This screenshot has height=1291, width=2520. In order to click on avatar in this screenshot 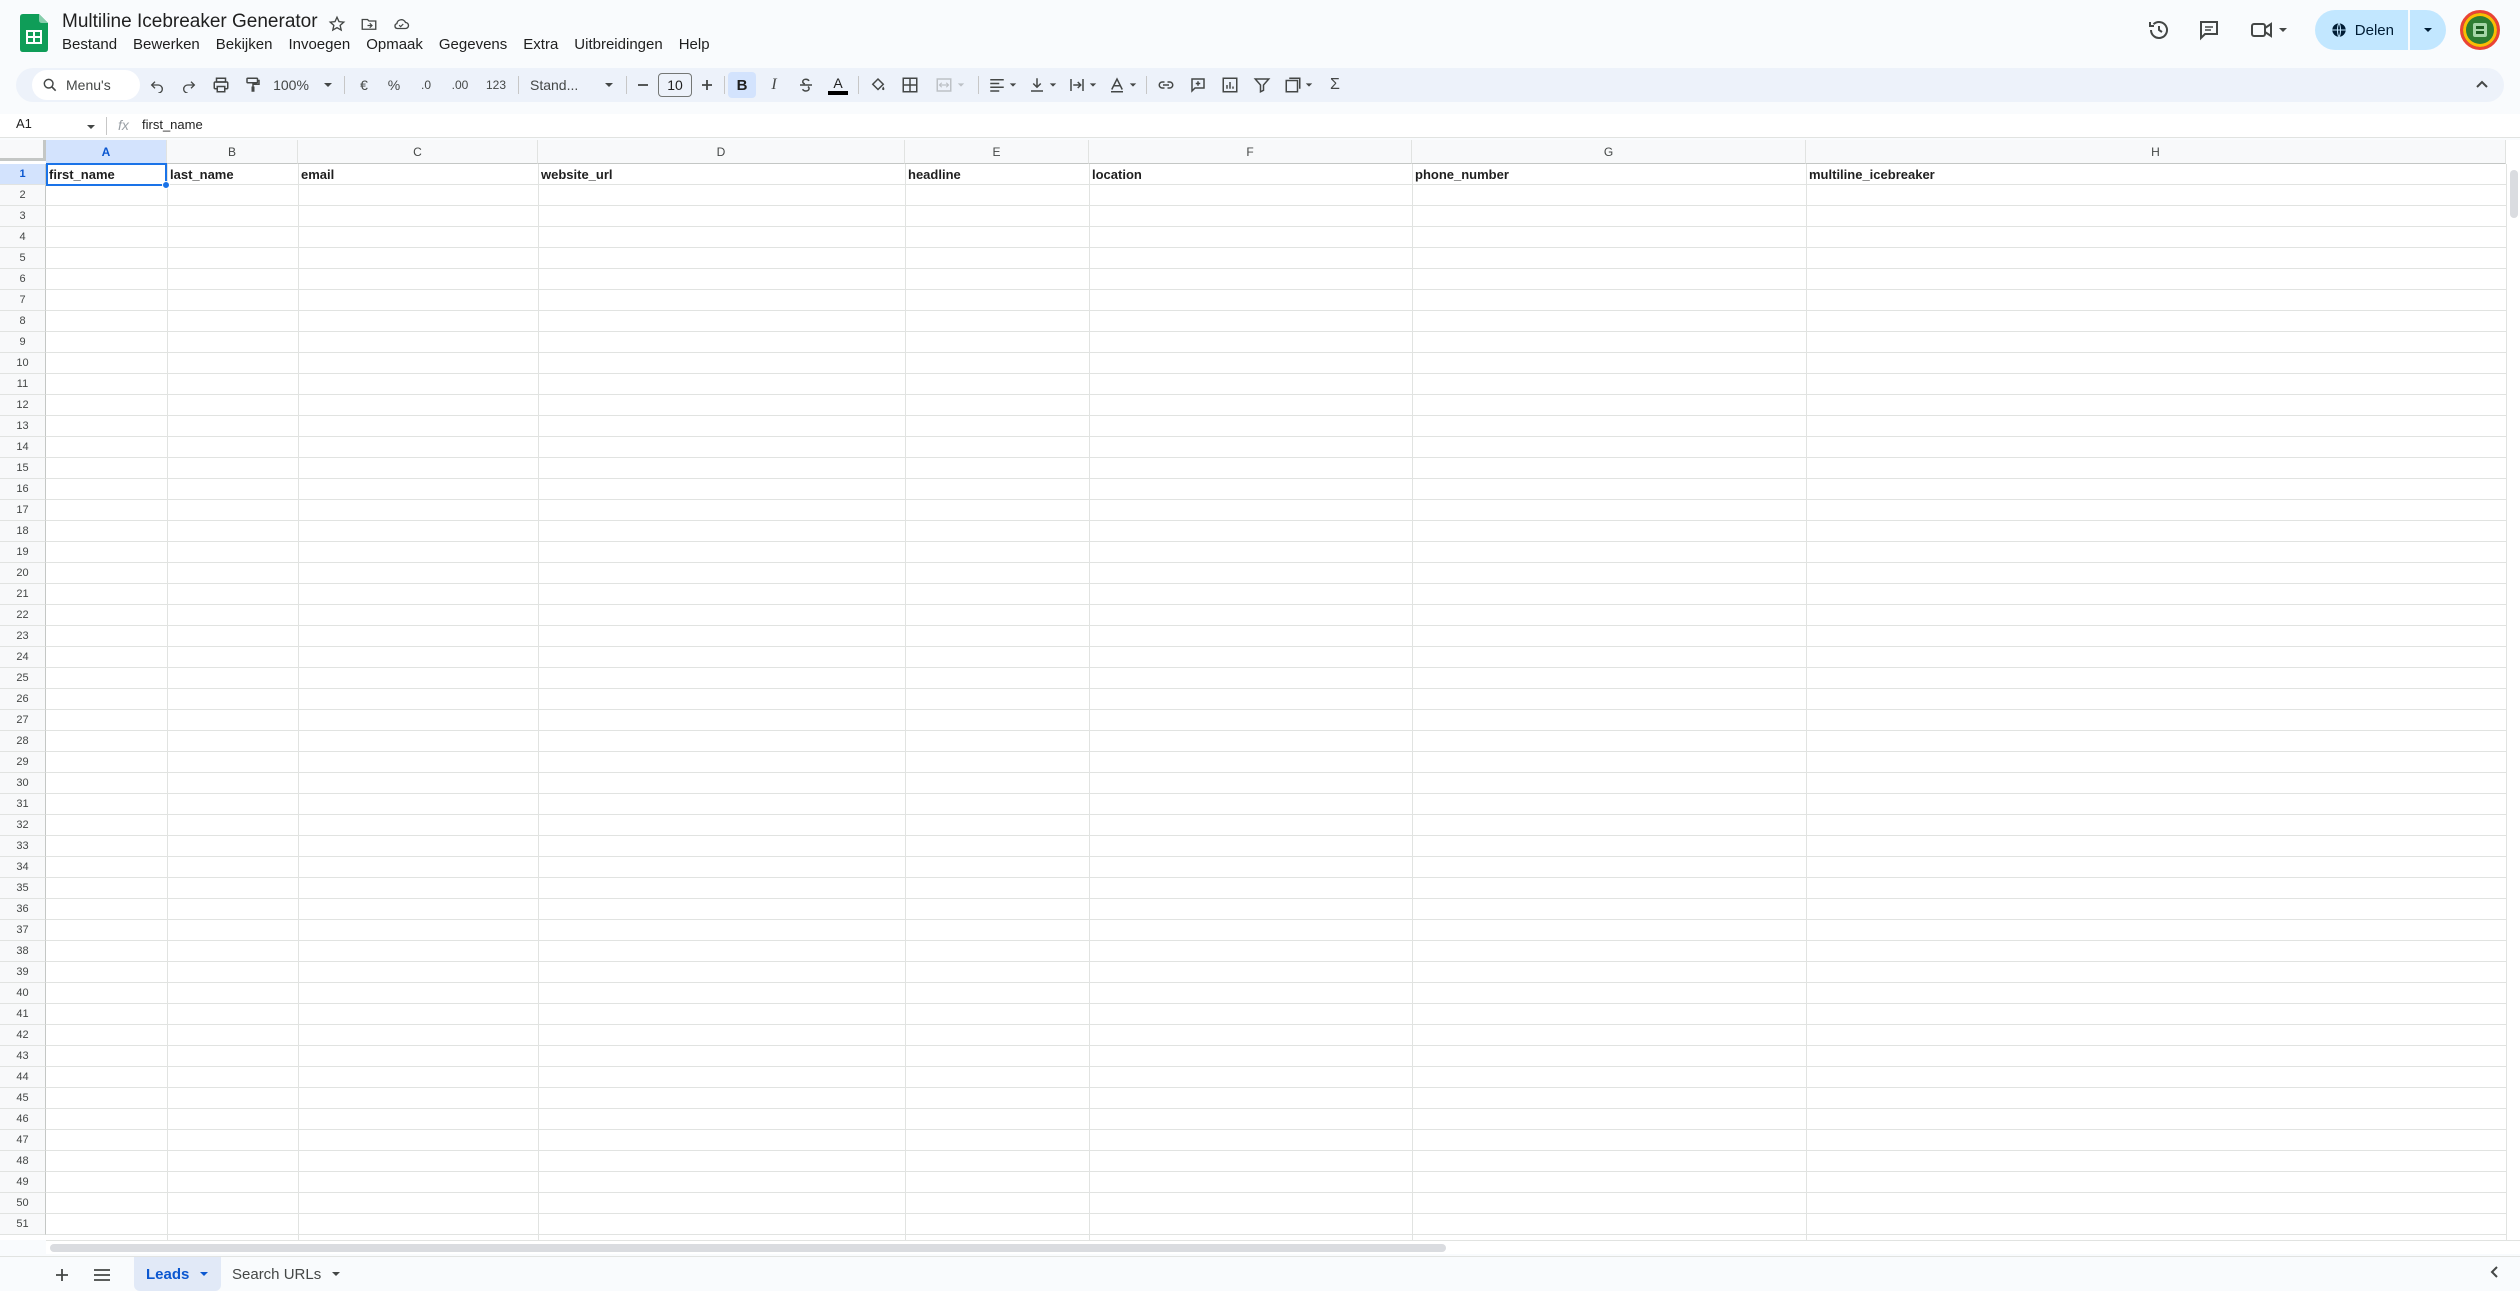, I will do `click(2480, 30)`.